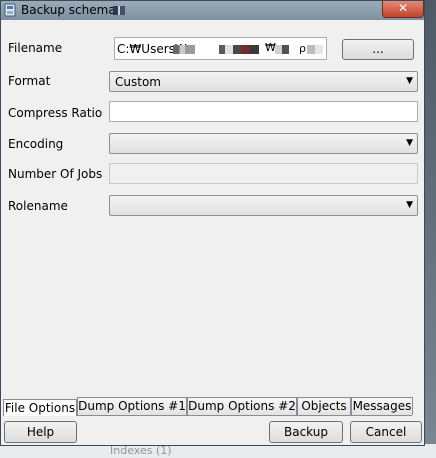 The image size is (436, 458). What do you see at coordinates (55, 174) in the screenshot?
I see `number-of-jobs-label: Number Of Jobs` at bounding box center [55, 174].